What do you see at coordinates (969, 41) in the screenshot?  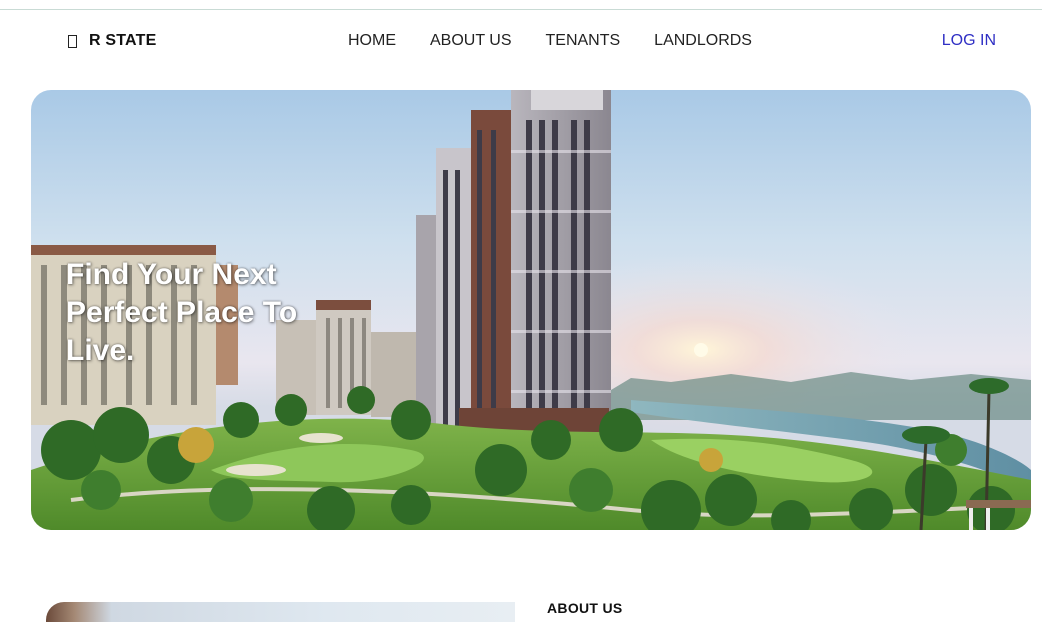 I see `login-link: LOG IN` at bounding box center [969, 41].